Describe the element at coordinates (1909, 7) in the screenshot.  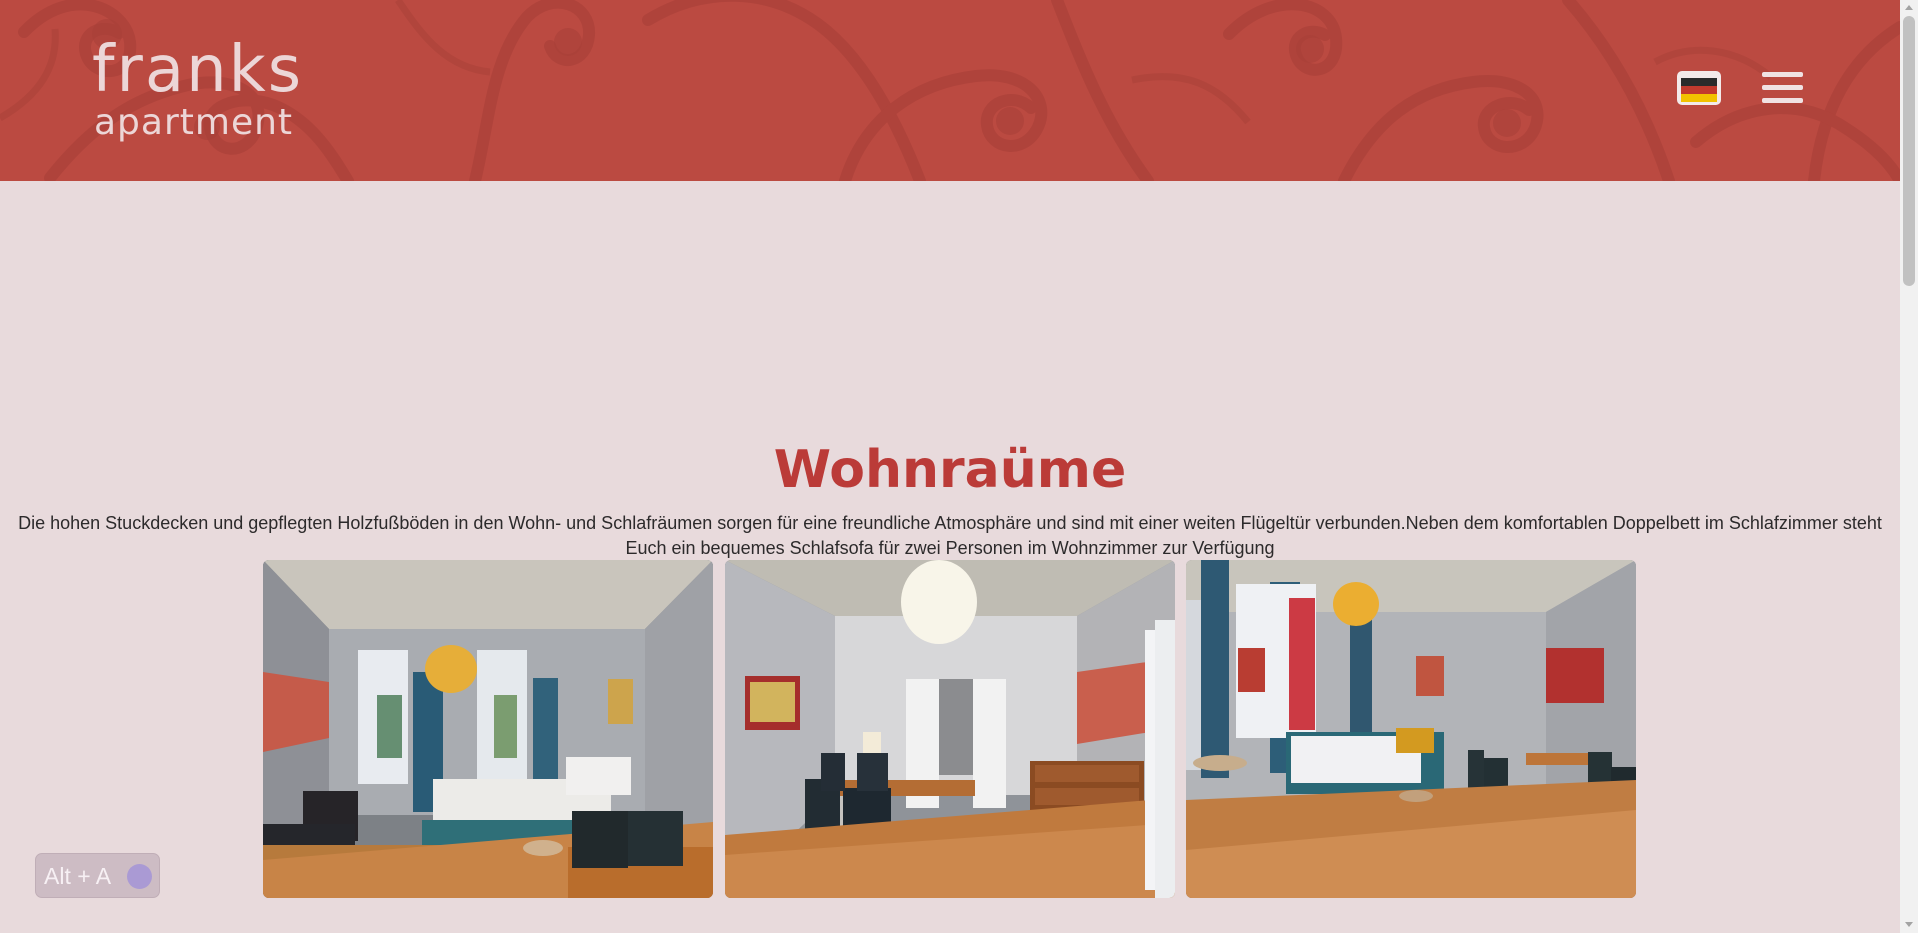
I see `scroll-up-icon` at that location.